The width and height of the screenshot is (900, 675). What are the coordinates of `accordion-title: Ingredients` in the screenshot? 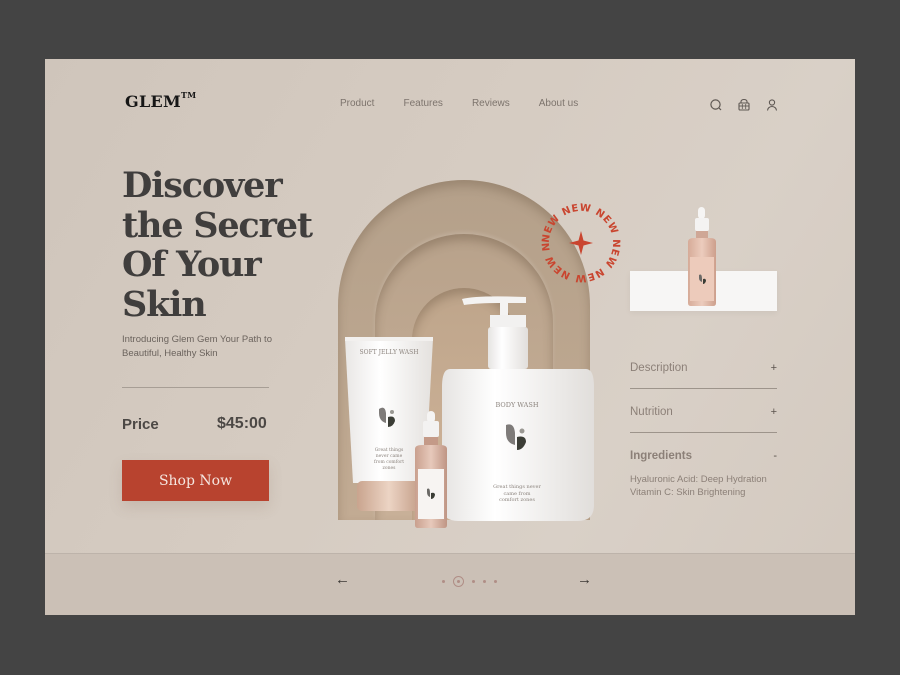 It's located at (661, 456).